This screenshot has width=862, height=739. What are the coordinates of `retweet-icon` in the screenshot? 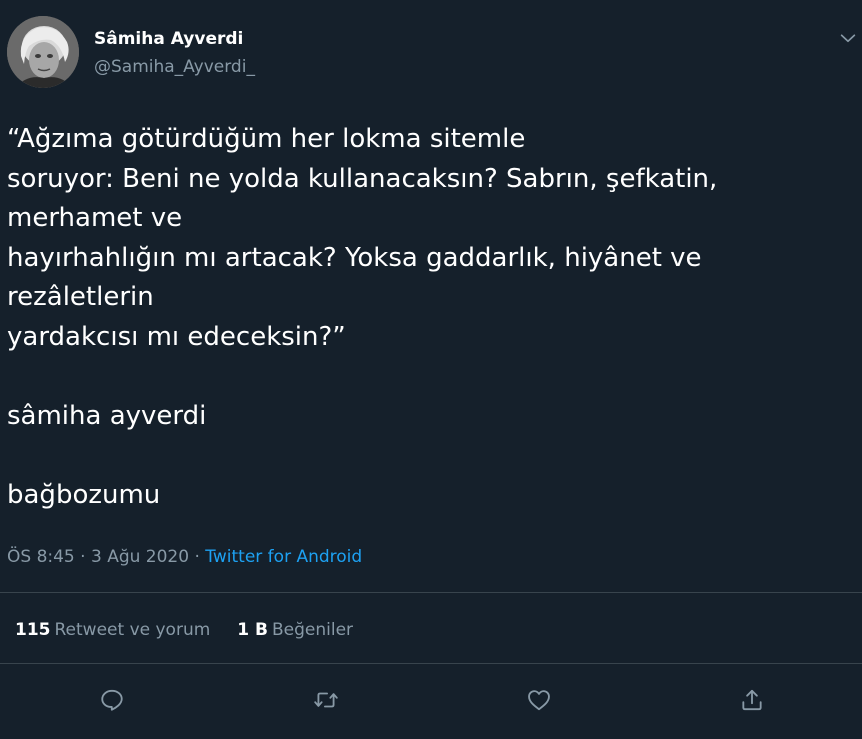 It's located at (326, 700).